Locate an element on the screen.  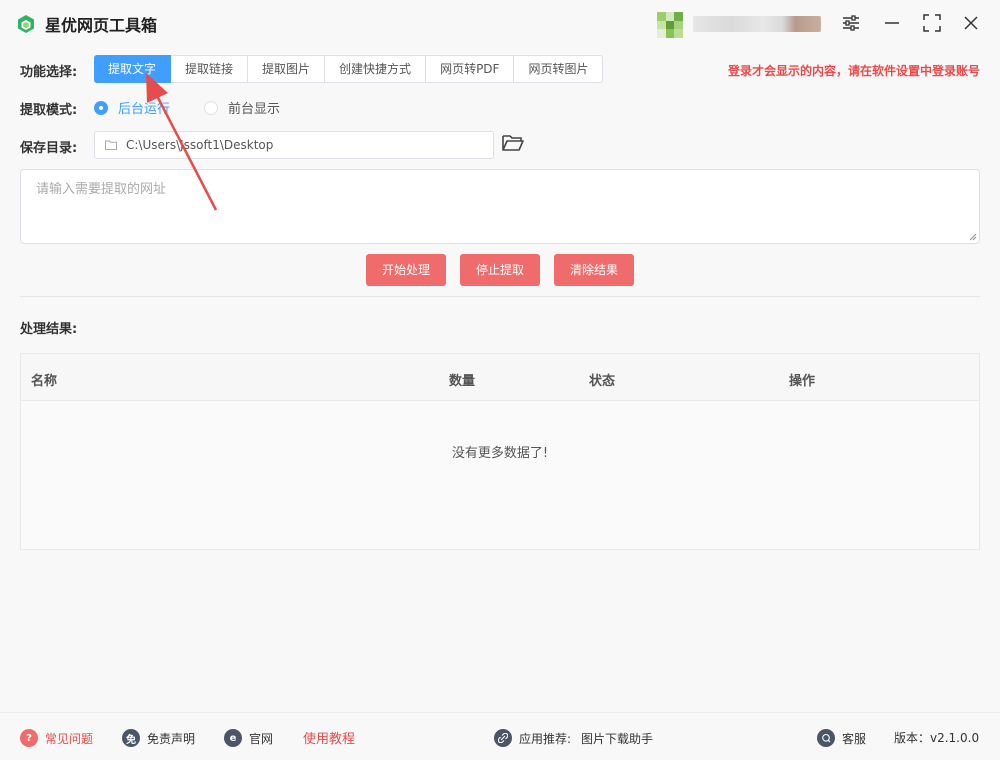
minimize-button is located at coordinates (892, 23).